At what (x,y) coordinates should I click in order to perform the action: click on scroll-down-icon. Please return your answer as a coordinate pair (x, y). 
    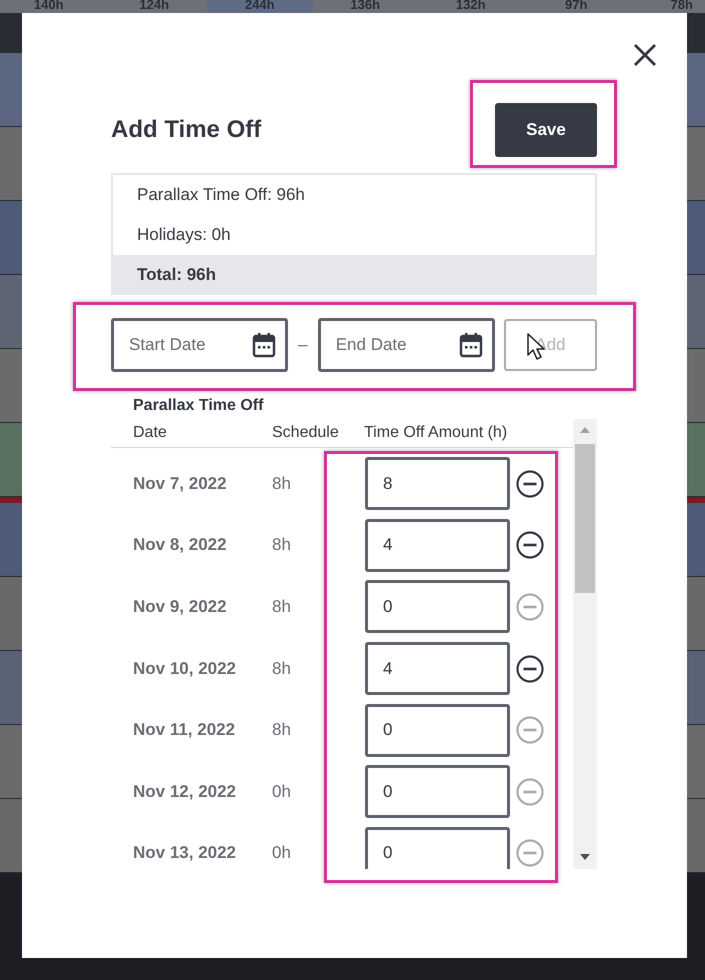
    Looking at the image, I should click on (585, 857).